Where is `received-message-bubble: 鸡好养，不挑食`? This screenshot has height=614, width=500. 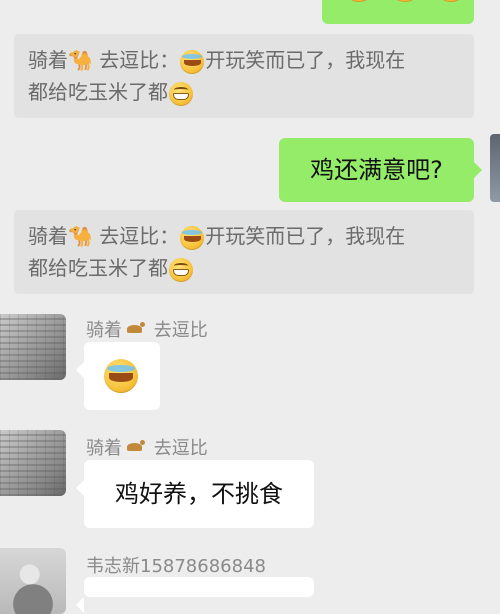 received-message-bubble: 鸡好养，不挑食 is located at coordinates (195, 494).